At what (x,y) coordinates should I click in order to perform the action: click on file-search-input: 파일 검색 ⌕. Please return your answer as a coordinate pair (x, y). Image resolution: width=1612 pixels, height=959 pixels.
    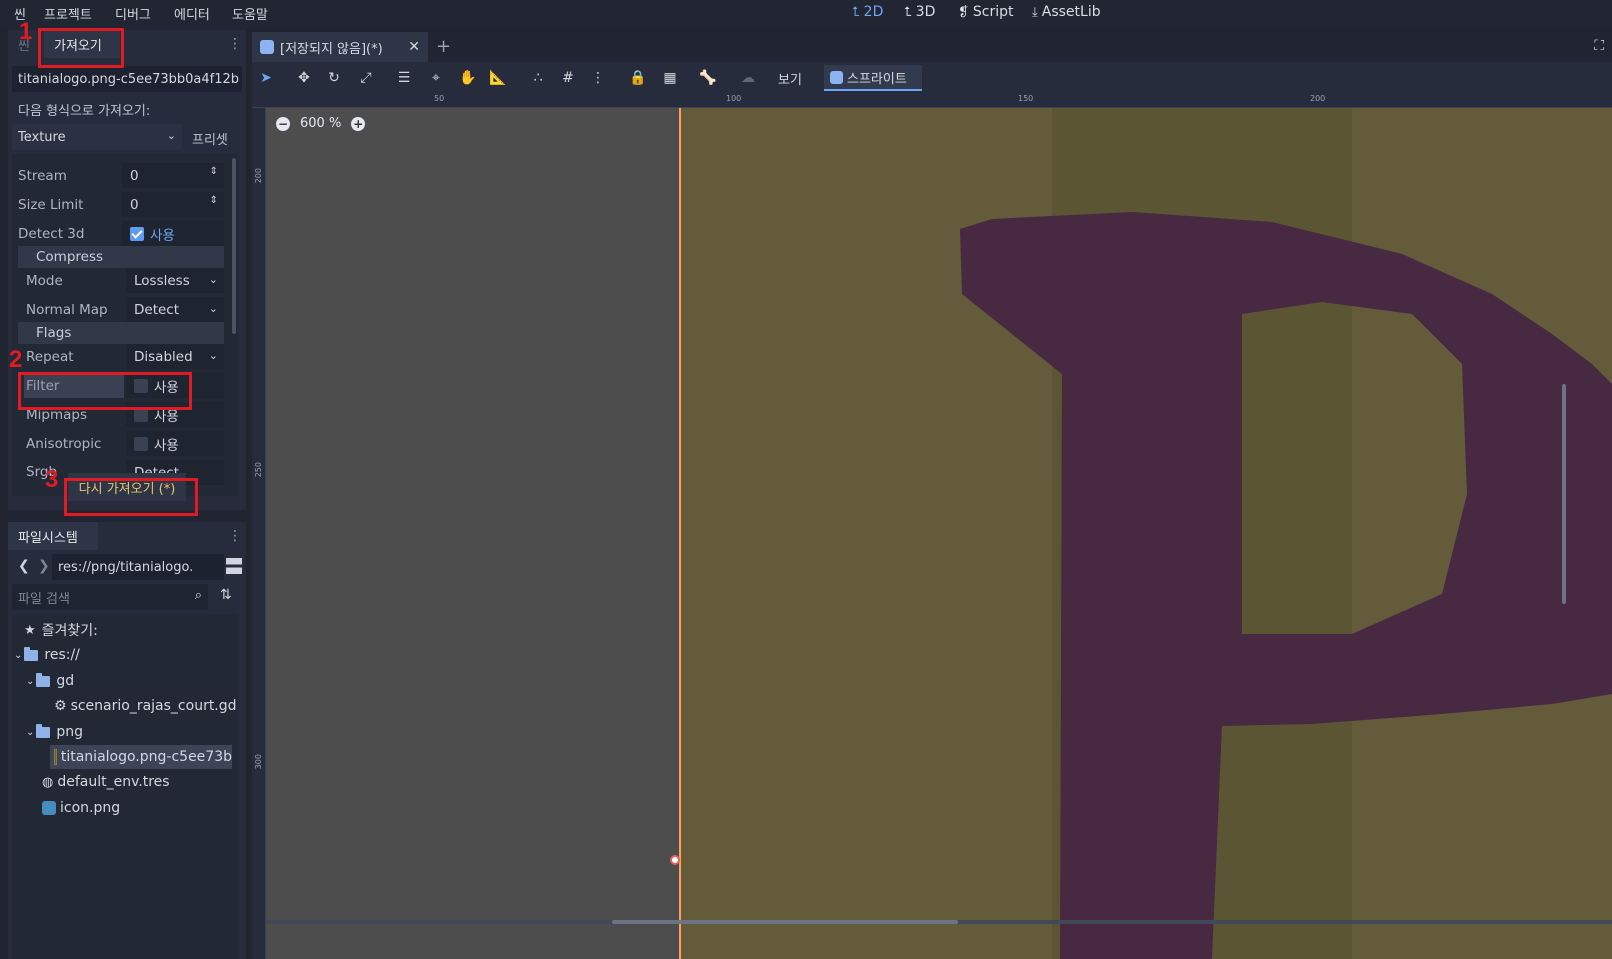
    Looking at the image, I should click on (110, 597).